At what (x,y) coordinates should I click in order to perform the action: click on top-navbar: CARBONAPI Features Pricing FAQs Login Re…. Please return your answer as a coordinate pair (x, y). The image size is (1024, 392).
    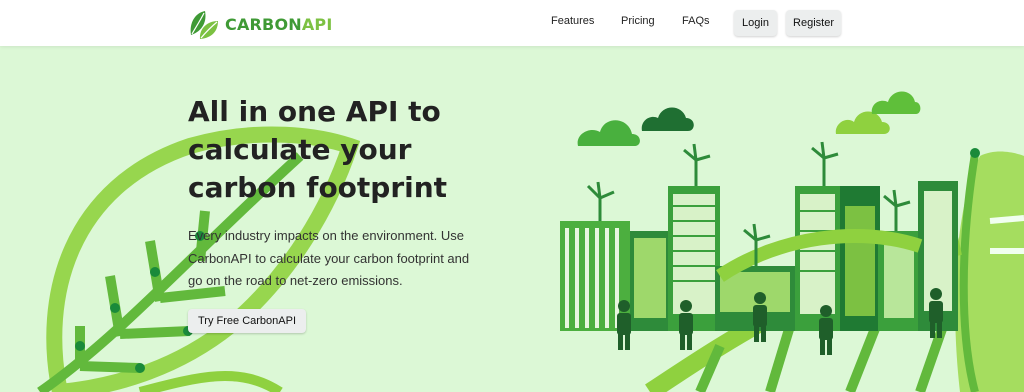
    Looking at the image, I should click on (512, 23).